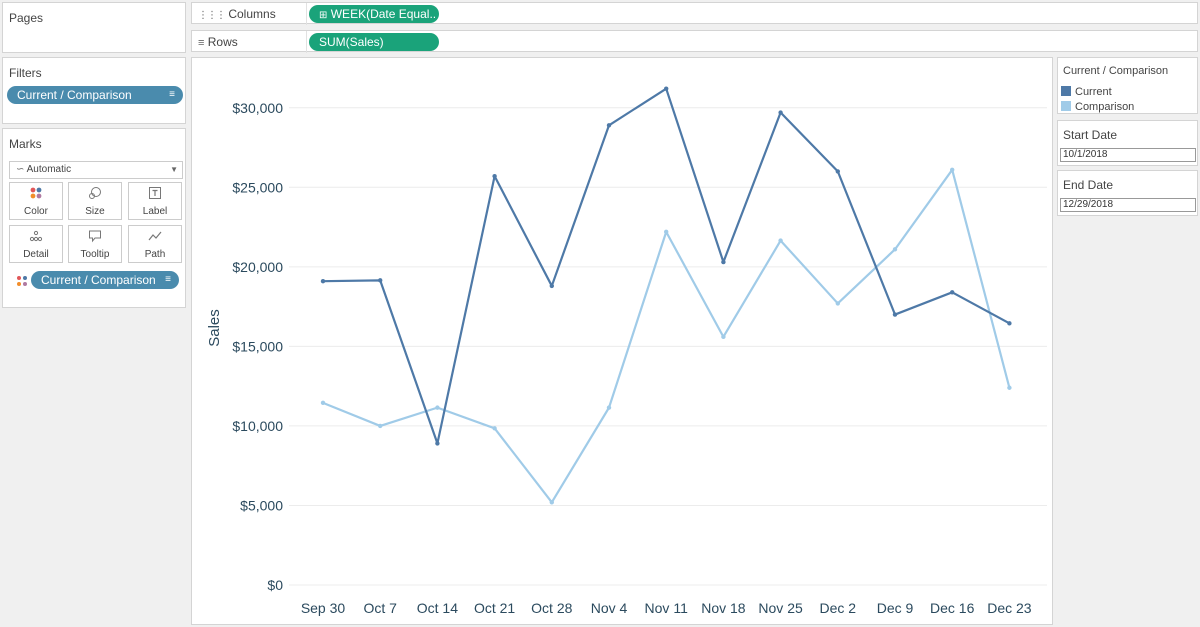 The width and height of the screenshot is (1200, 627). I want to click on x-tick-label: Oct 28, so click(551, 608).